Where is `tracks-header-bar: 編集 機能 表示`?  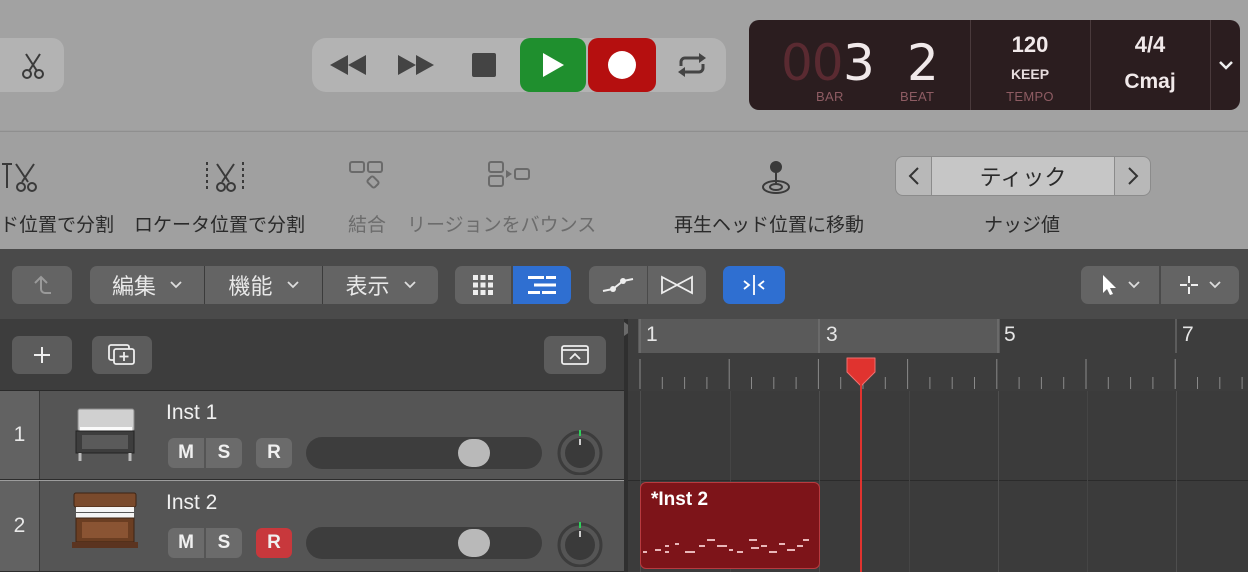 tracks-header-bar: 編集 機能 表示 is located at coordinates (624, 284).